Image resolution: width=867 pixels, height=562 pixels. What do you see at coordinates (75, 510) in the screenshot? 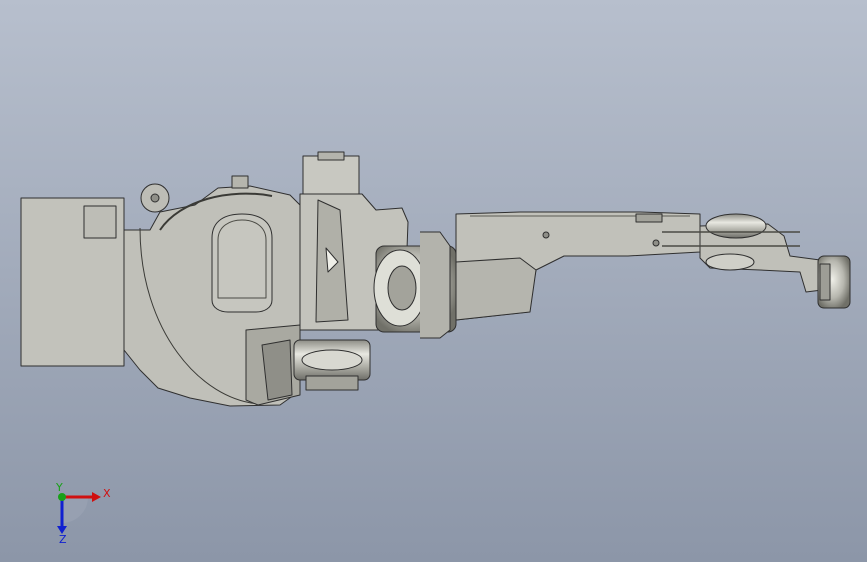
I see `triad-background-arc` at bounding box center [75, 510].